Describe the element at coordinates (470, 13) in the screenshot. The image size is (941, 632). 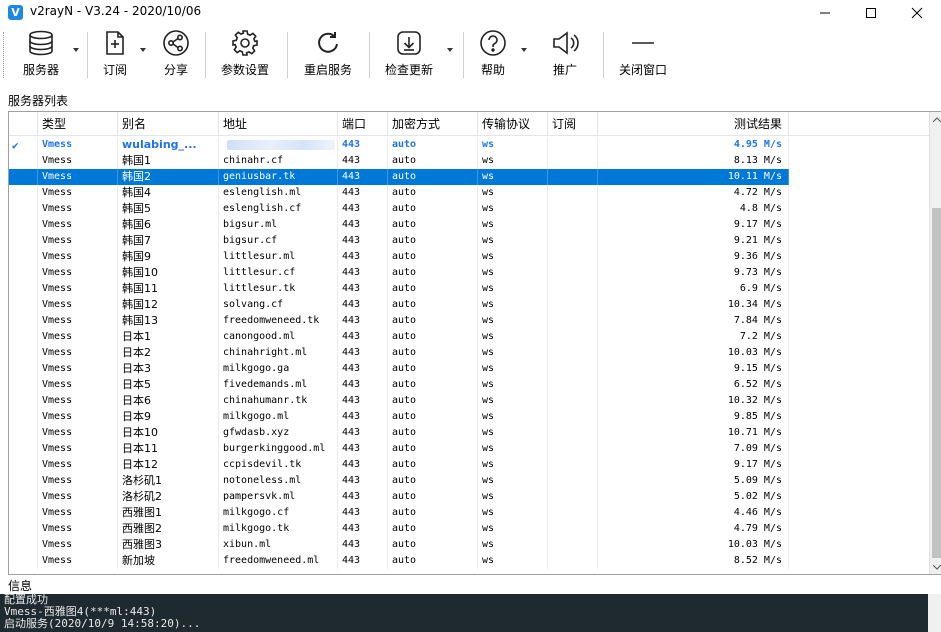
I see `title-bar: V v2rayN - V3.24 - 2020/10/06` at that location.